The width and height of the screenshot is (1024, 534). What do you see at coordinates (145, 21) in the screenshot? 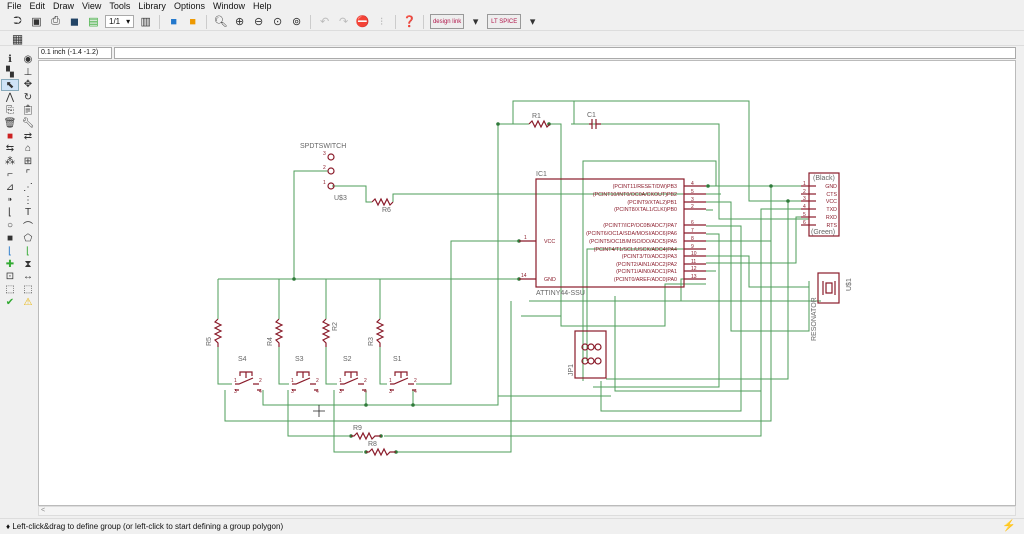
I see `library-icon: ▥` at bounding box center [145, 21].